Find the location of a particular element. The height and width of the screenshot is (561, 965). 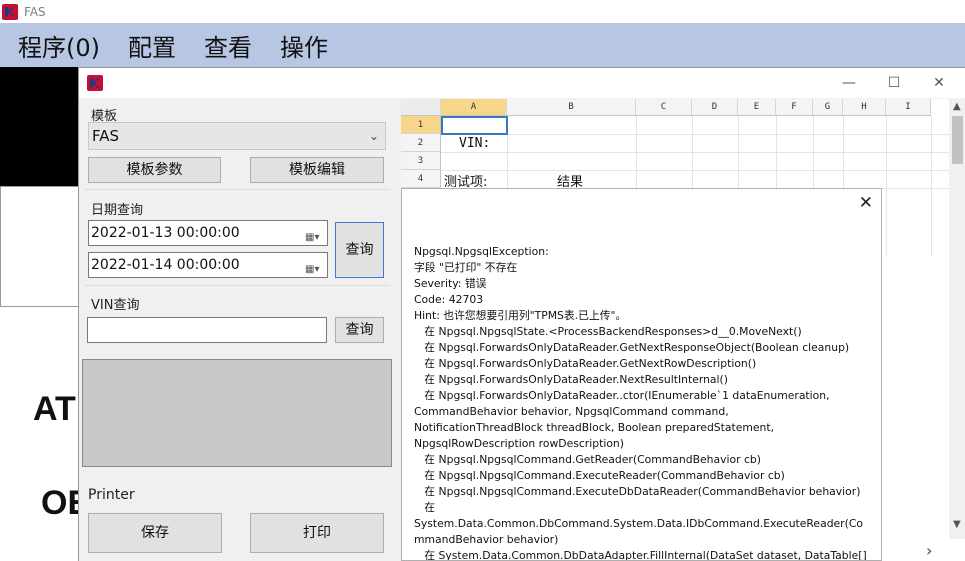

row-header: 4 is located at coordinates (421, 179).